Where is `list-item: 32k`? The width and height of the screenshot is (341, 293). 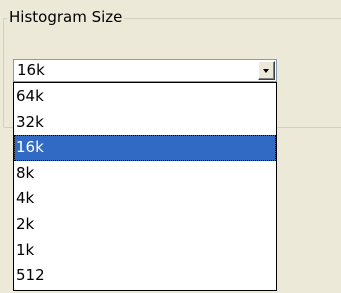
list-item: 32k is located at coordinates (145, 123).